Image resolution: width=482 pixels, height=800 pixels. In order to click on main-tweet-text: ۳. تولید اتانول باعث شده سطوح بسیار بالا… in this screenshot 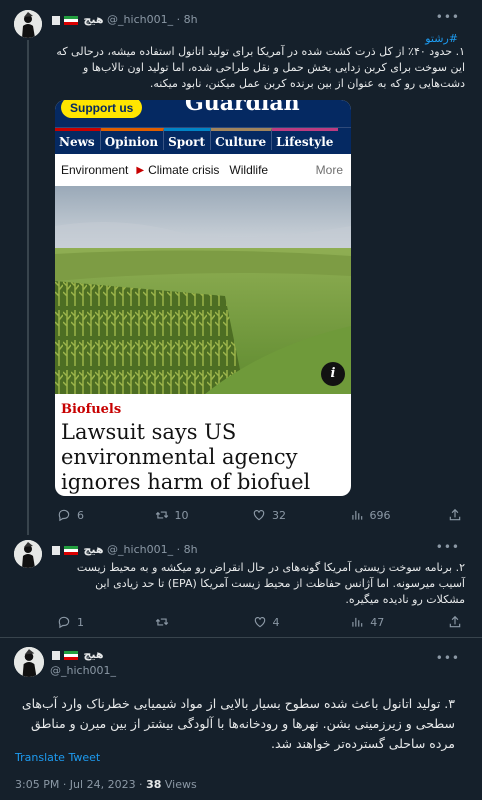, I will do `click(238, 723)`.